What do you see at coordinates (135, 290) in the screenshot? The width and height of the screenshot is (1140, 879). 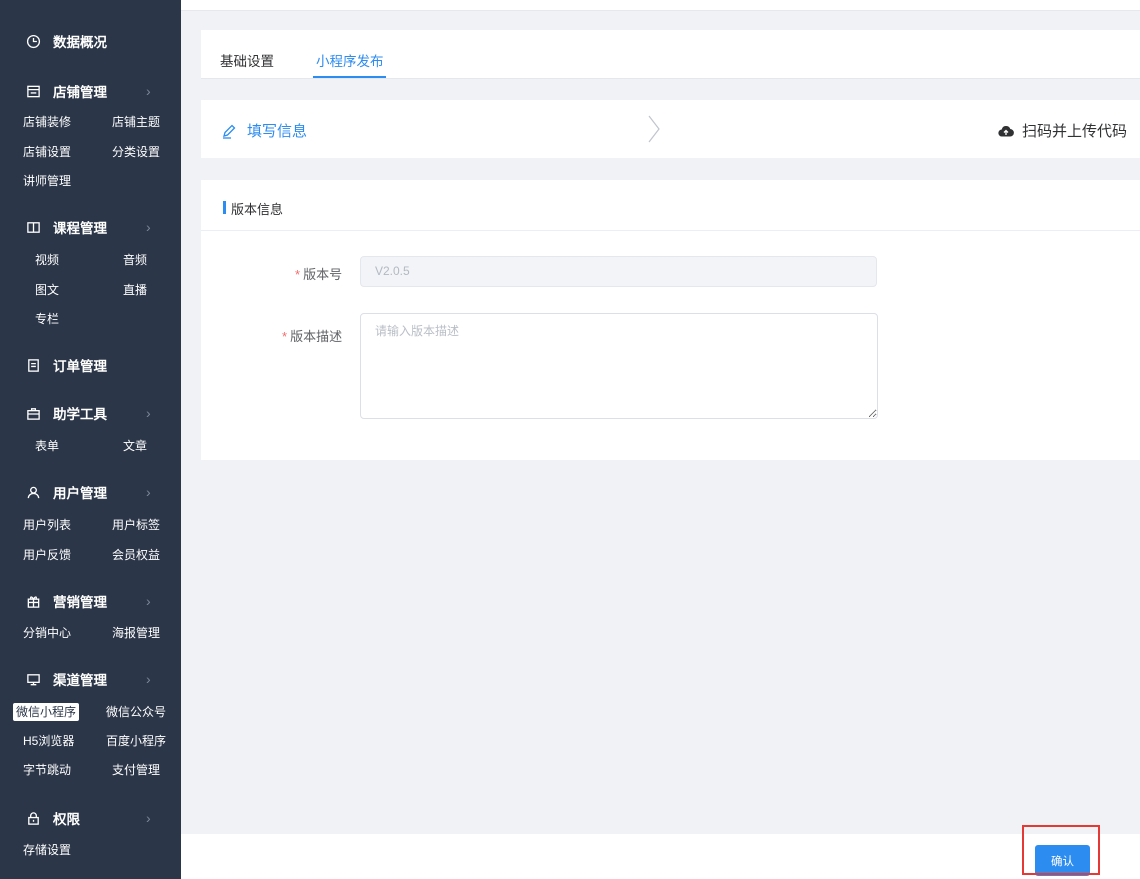 I see `sidebar-item-live: 直播` at bounding box center [135, 290].